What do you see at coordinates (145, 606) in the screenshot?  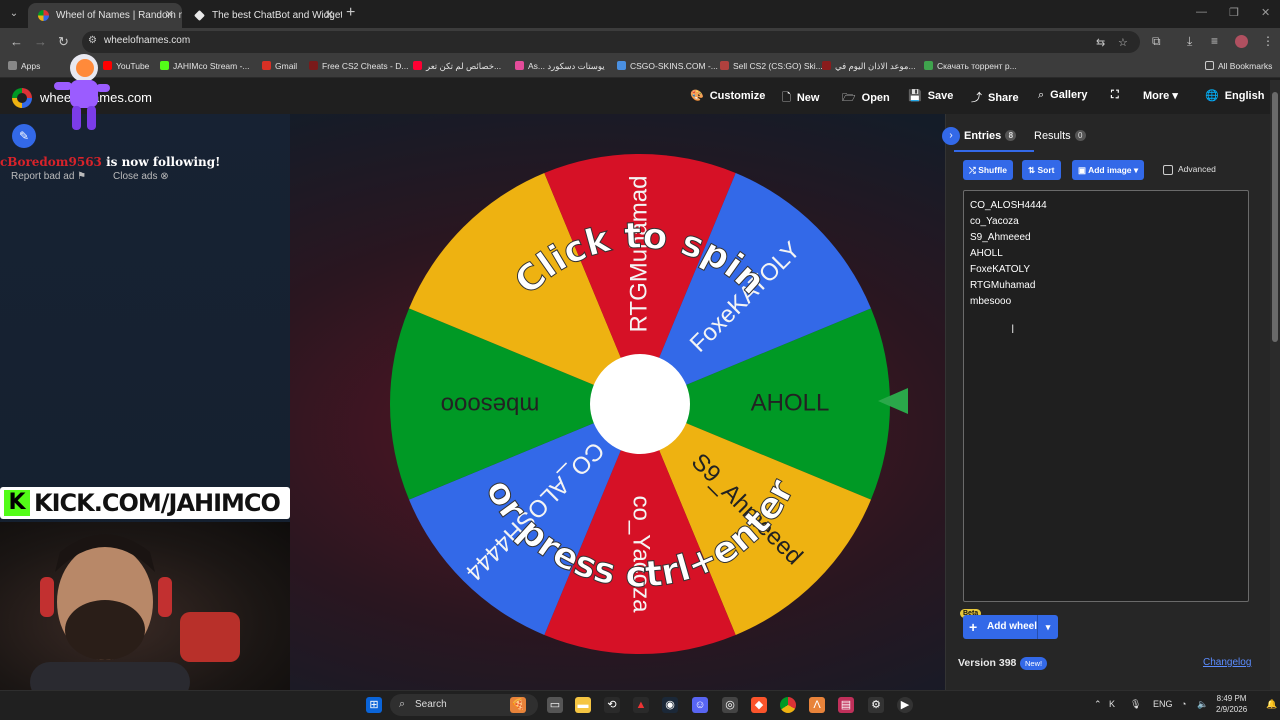 I see `webcam-feed` at bounding box center [145, 606].